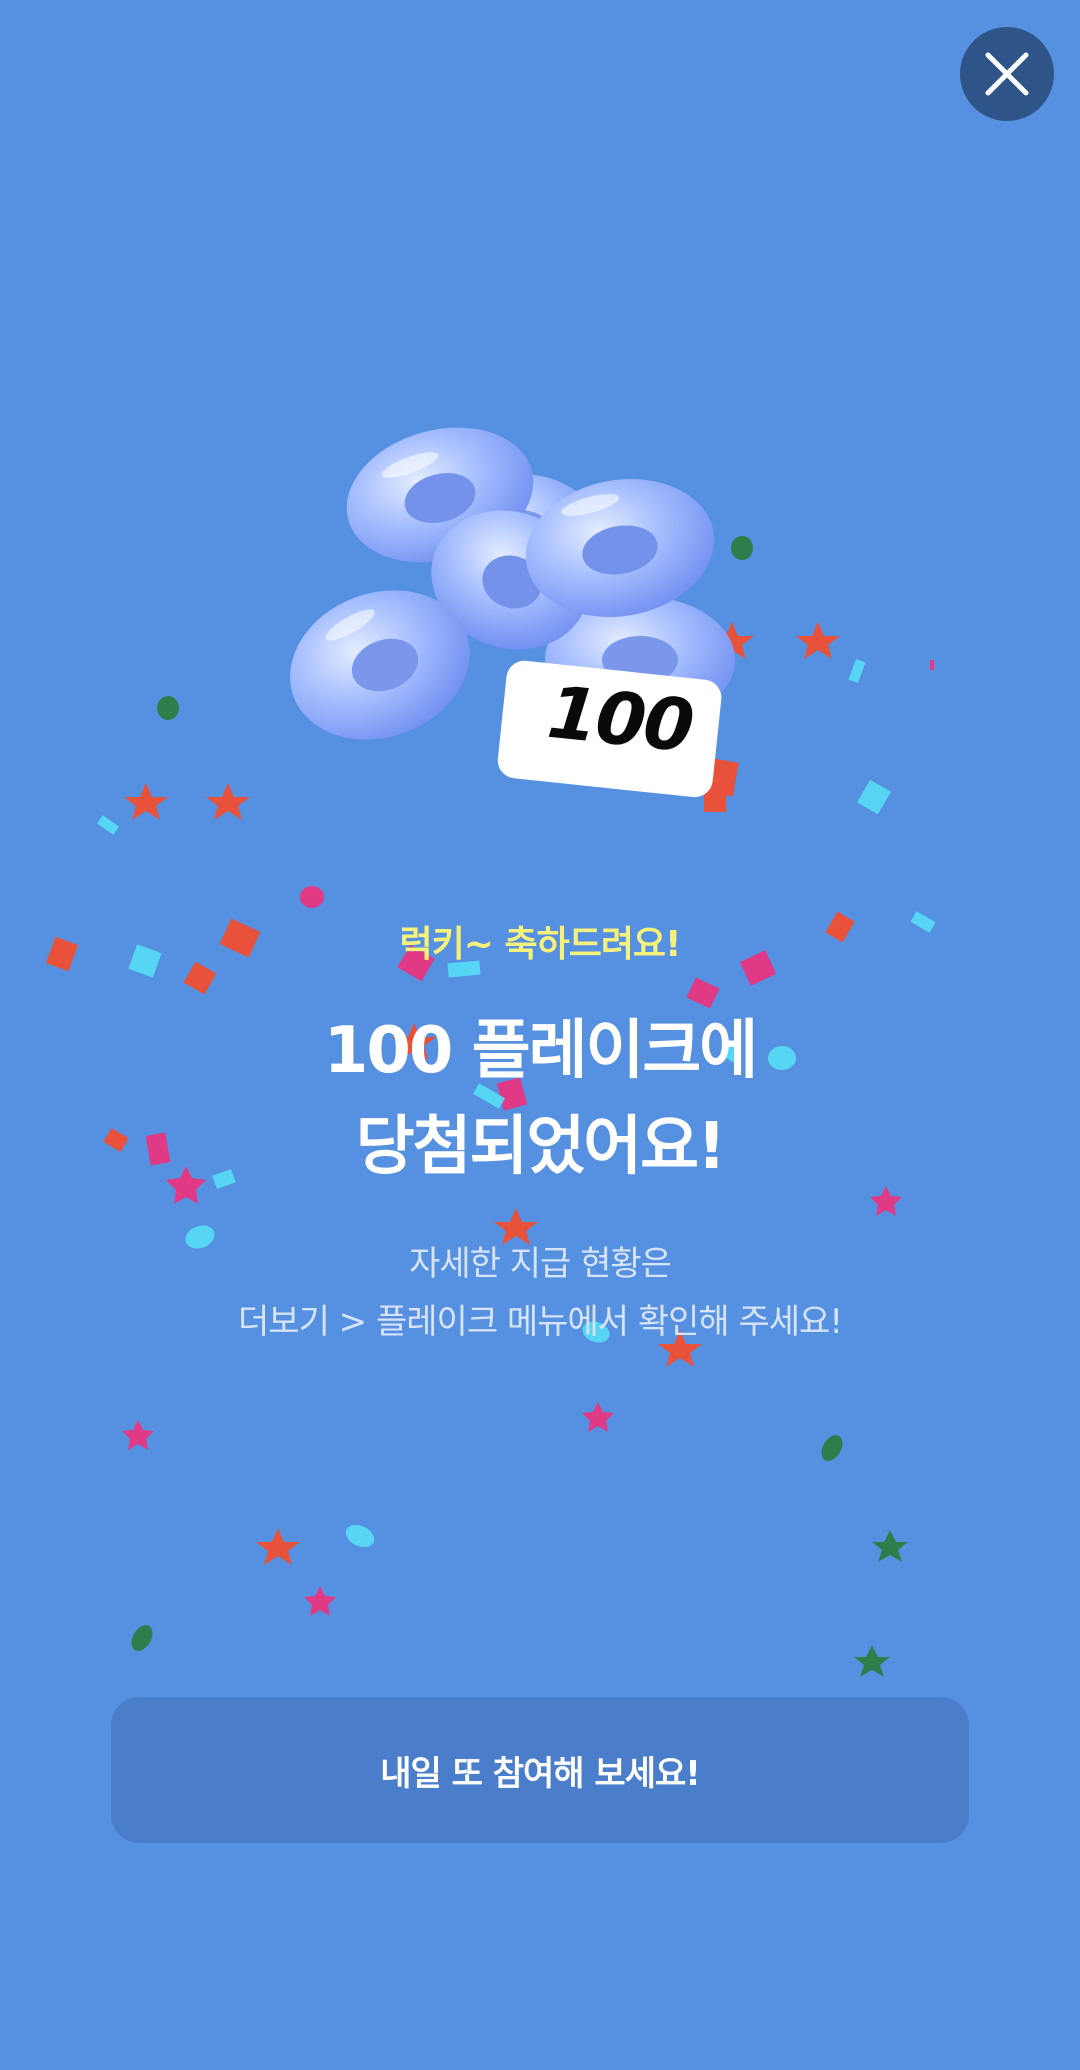 The height and width of the screenshot is (2070, 1080). What do you see at coordinates (540, 1293) in the screenshot?
I see `description: 자세한 지급 현황은 더보기 > 플레이크 메뉴에서 확인해 주세요!` at bounding box center [540, 1293].